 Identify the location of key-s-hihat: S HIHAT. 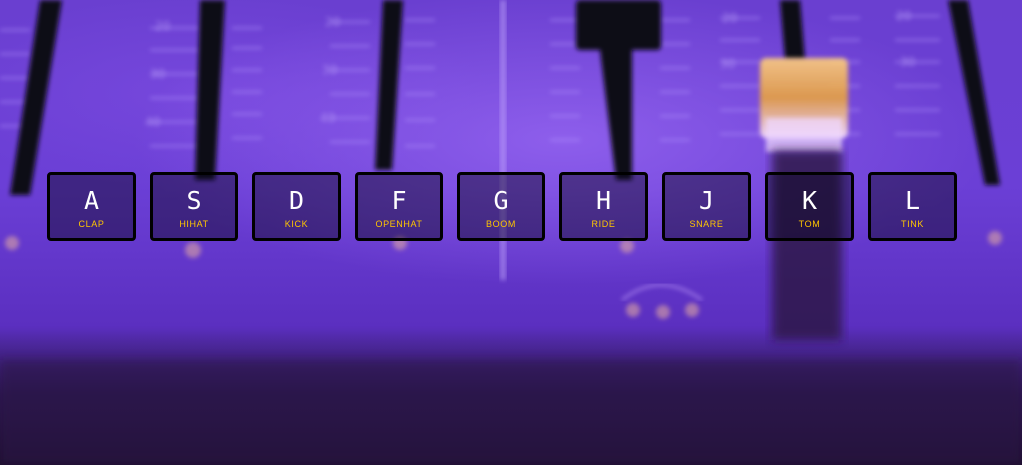
(194, 206).